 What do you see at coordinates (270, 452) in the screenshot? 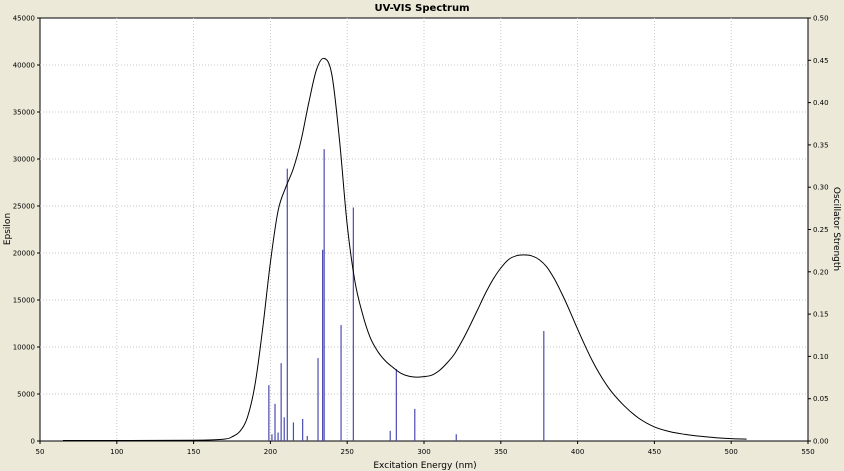
I see `x-tick-label: 200` at bounding box center [270, 452].